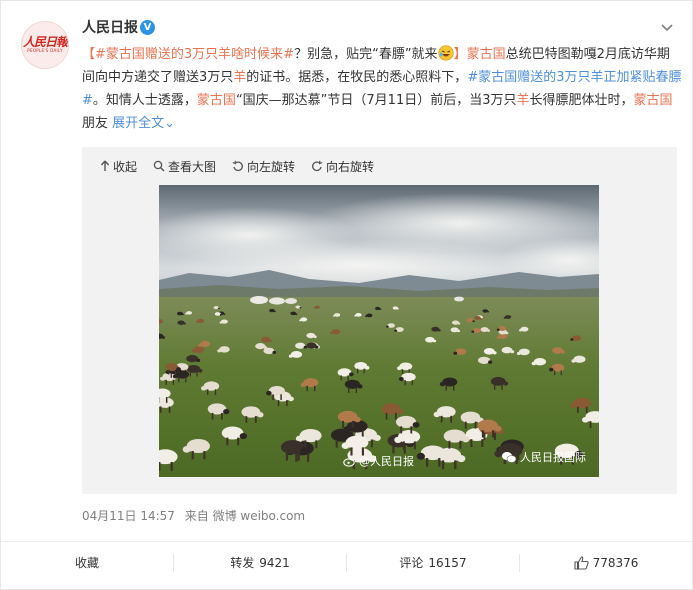  Describe the element at coordinates (242, 563) in the screenshot. I see `repost-label: 转发` at that location.